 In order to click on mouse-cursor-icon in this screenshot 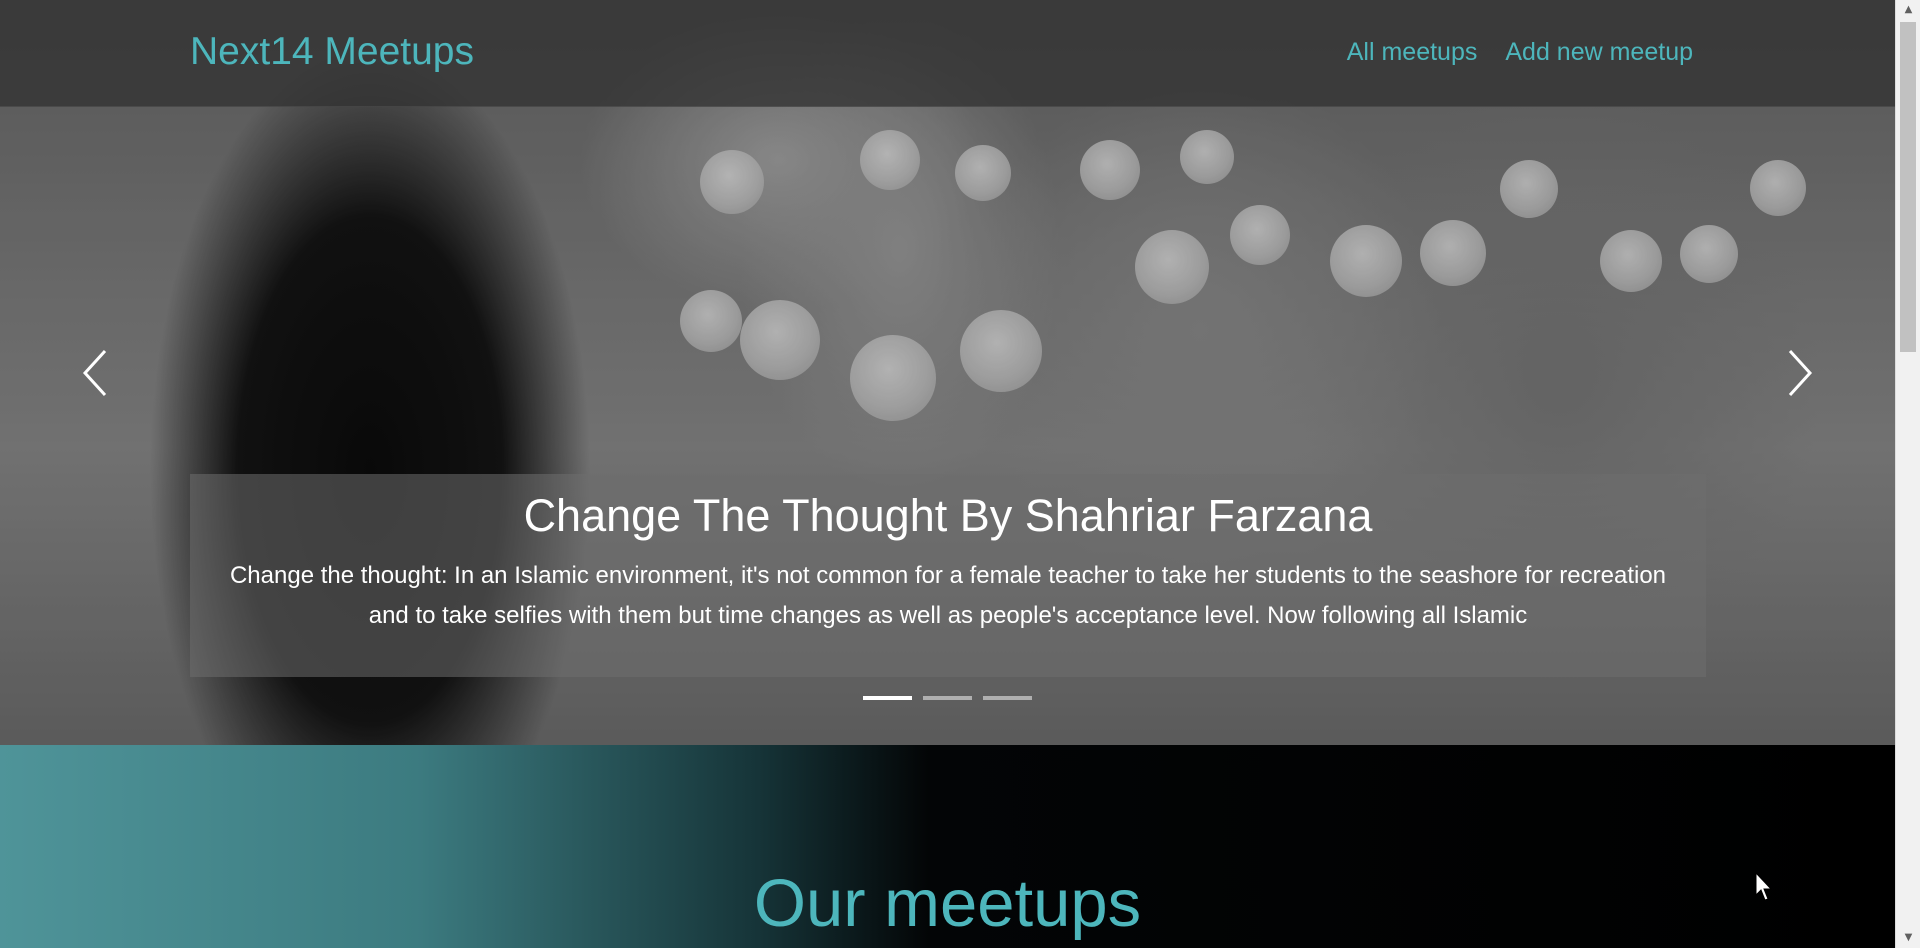, I will do `click(1764, 886)`.